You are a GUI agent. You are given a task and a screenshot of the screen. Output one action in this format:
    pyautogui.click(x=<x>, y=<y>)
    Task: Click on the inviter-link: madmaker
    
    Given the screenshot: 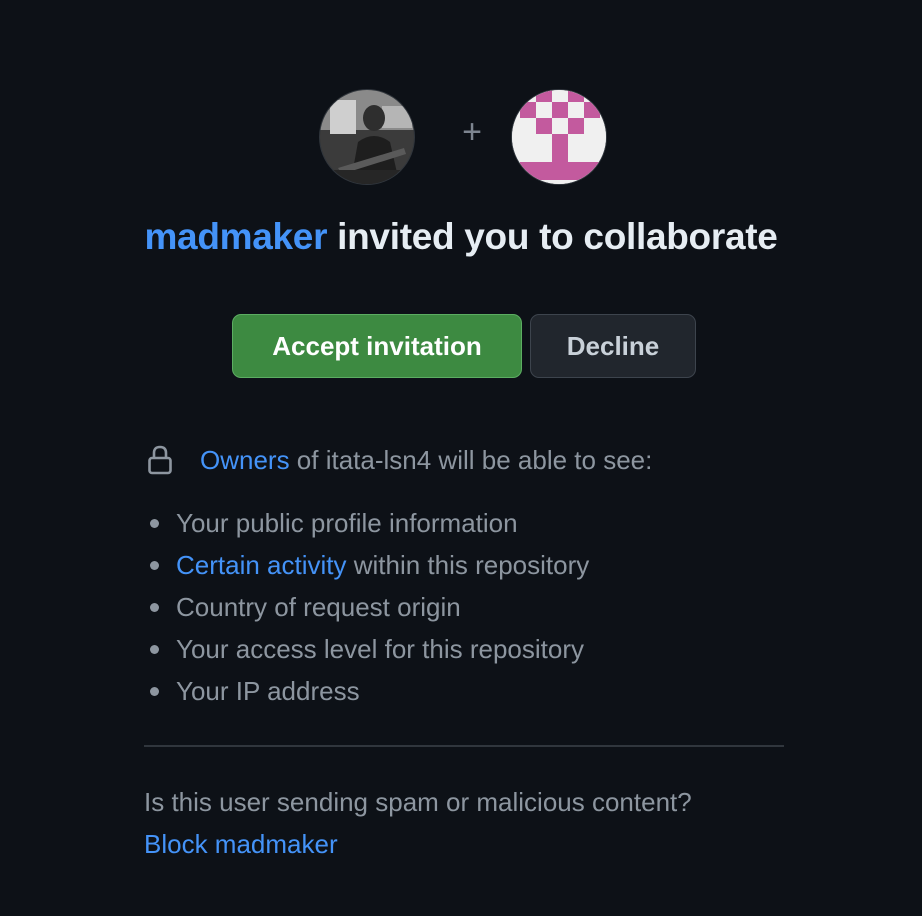 What is the action you would take?
    pyautogui.click(x=235, y=236)
    